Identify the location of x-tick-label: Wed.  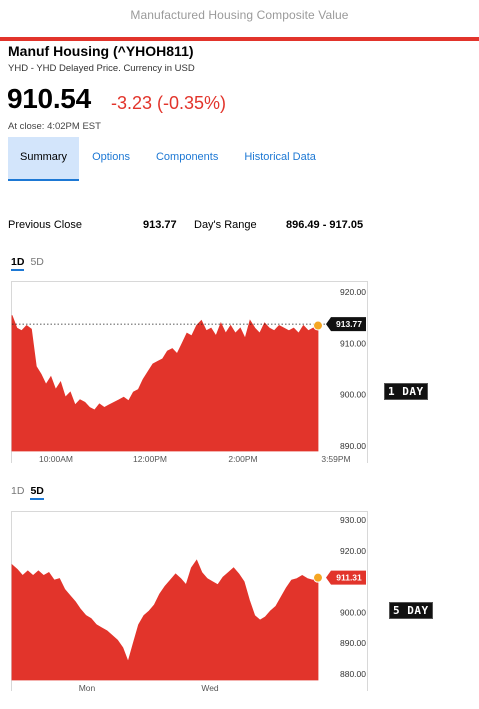
(210, 688).